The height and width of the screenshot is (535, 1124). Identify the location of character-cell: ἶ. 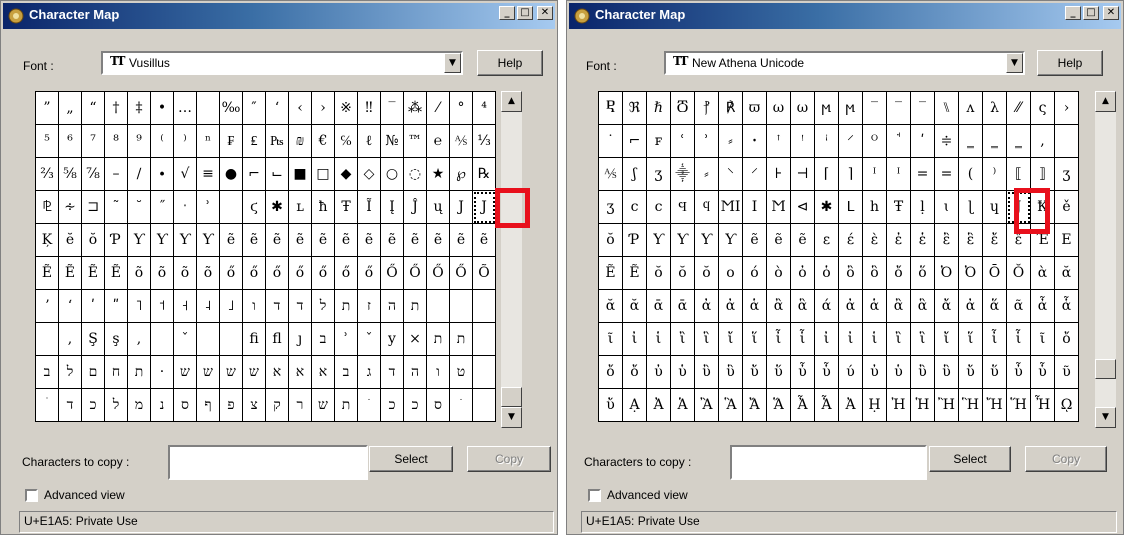
(995, 339).